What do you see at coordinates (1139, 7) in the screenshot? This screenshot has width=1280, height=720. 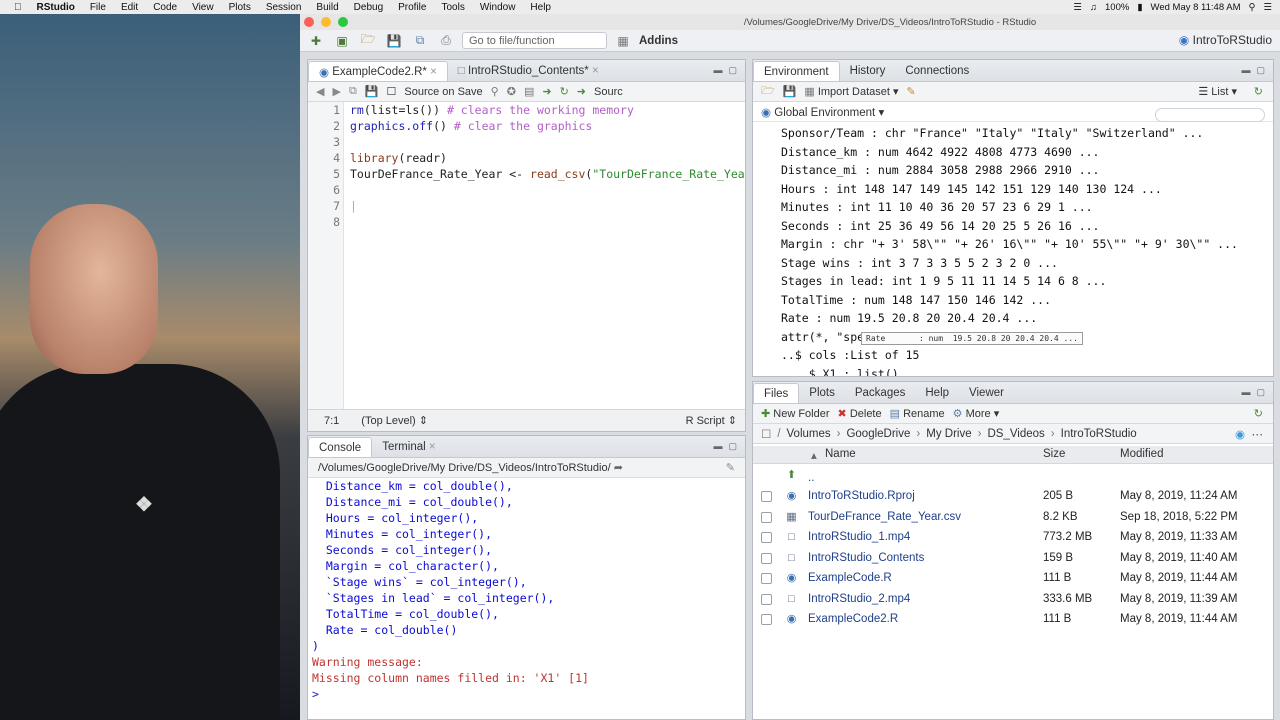 I see `battery-icon: ▮` at bounding box center [1139, 7].